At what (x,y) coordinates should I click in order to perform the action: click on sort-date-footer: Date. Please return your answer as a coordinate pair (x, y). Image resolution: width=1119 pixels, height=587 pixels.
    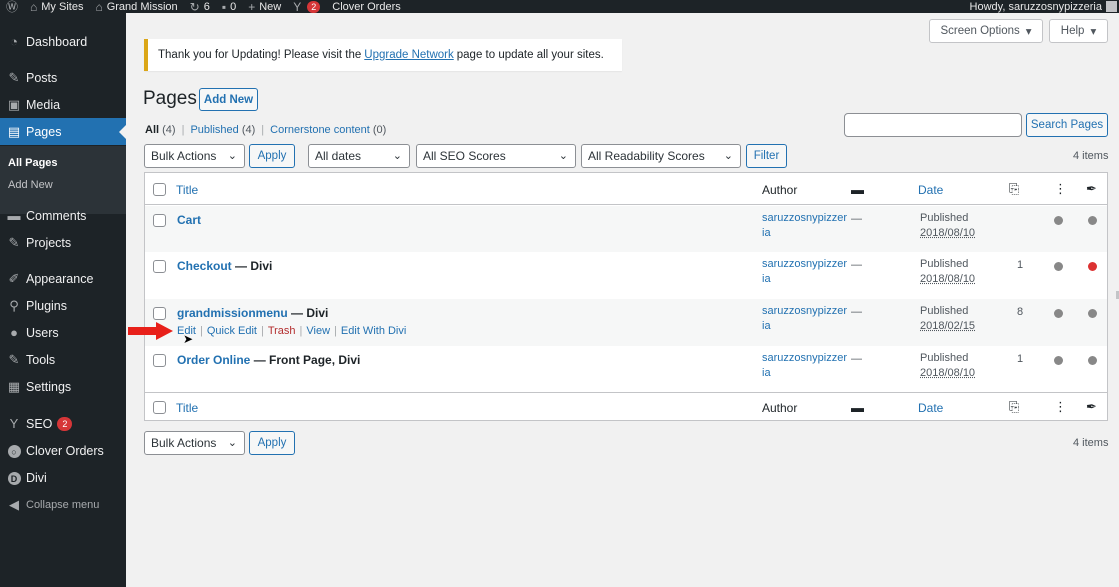
    Looking at the image, I should click on (930, 408).